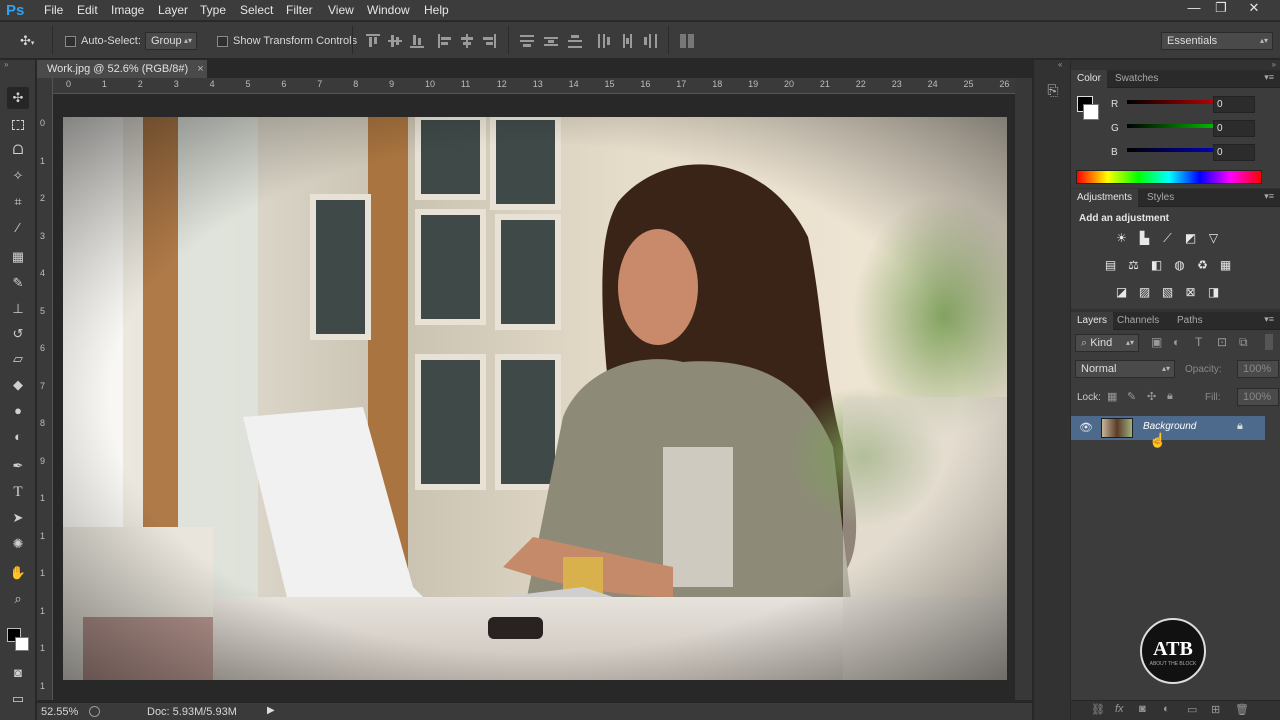 This screenshot has width=1280, height=720. Describe the element at coordinates (1194, 9) in the screenshot. I see `minimize-button: —` at that location.